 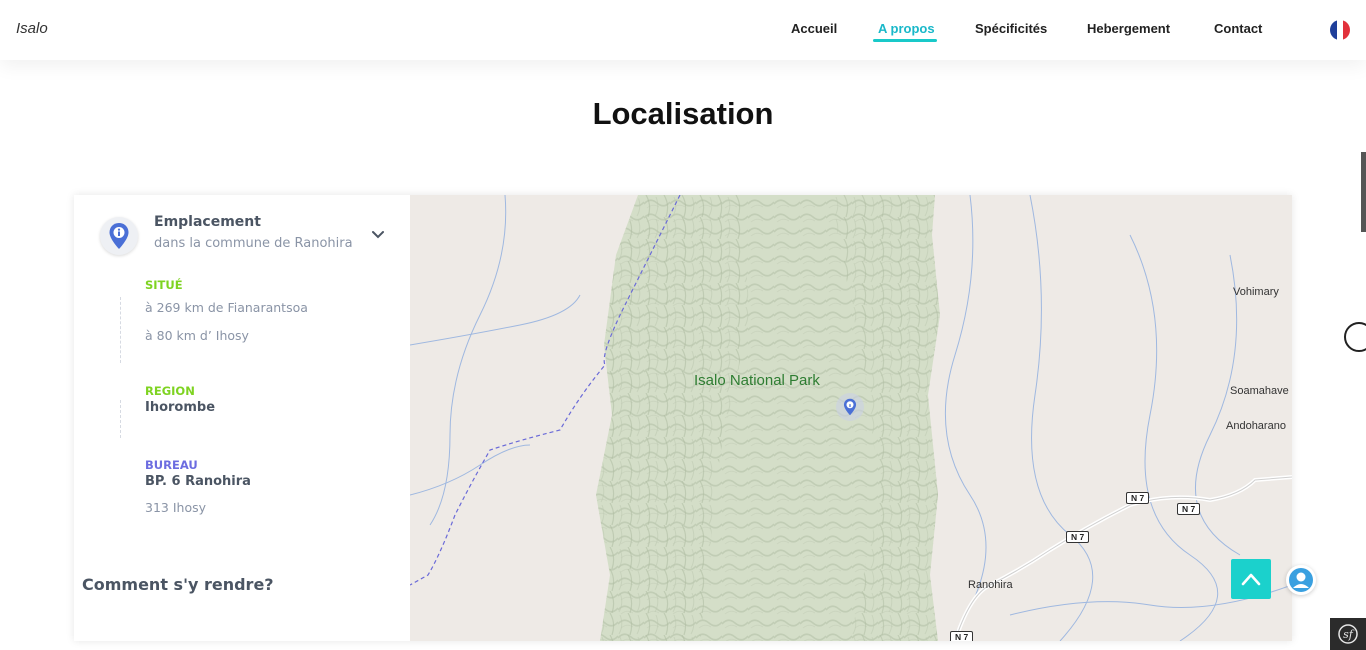 I want to click on region-label: REGION, so click(x=170, y=391).